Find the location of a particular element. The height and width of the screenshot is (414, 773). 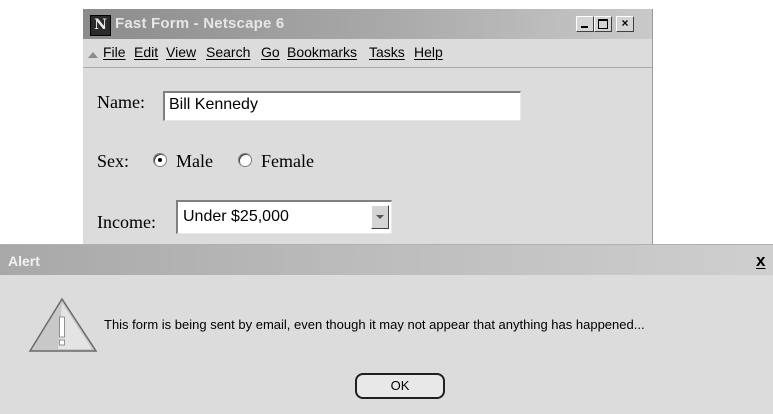

sex-female-label: Female is located at coordinates (287, 161).